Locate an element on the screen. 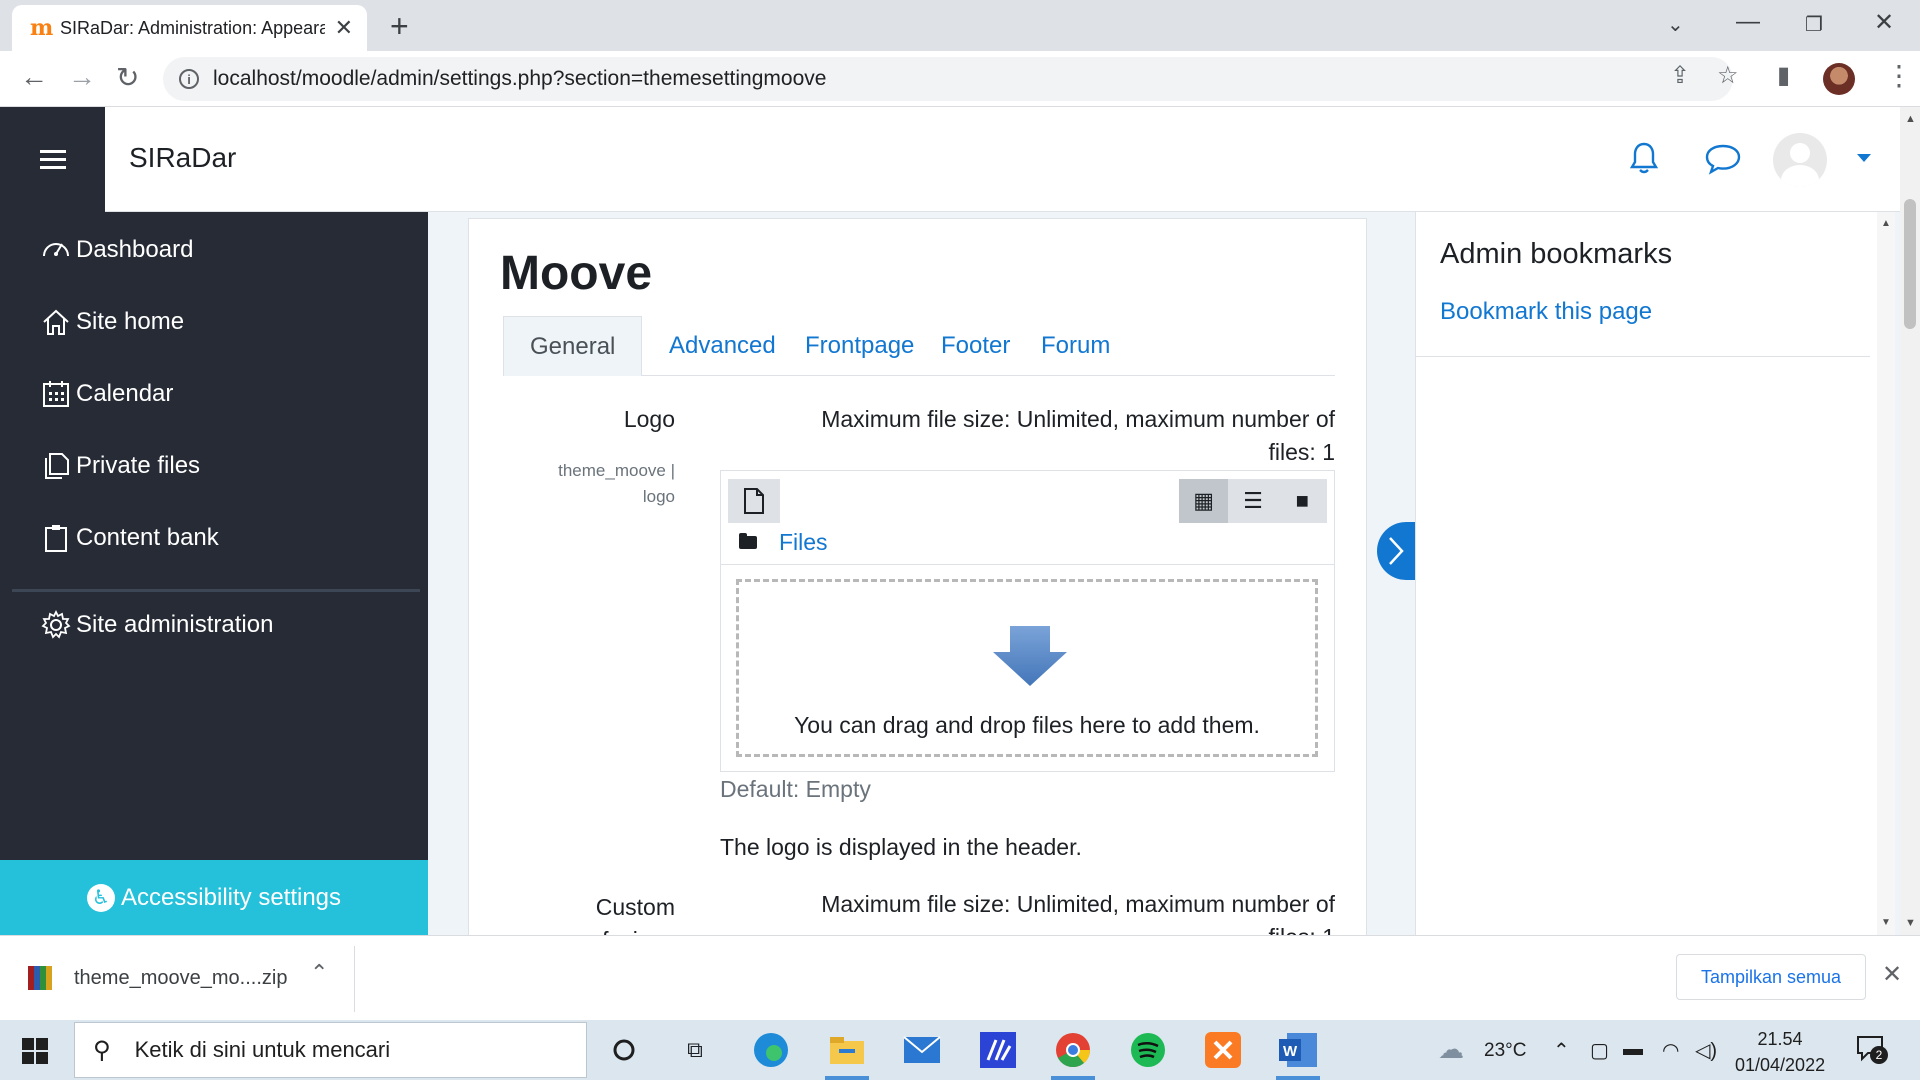 The width and height of the screenshot is (1920, 1080). folder-icon is located at coordinates (748, 541).